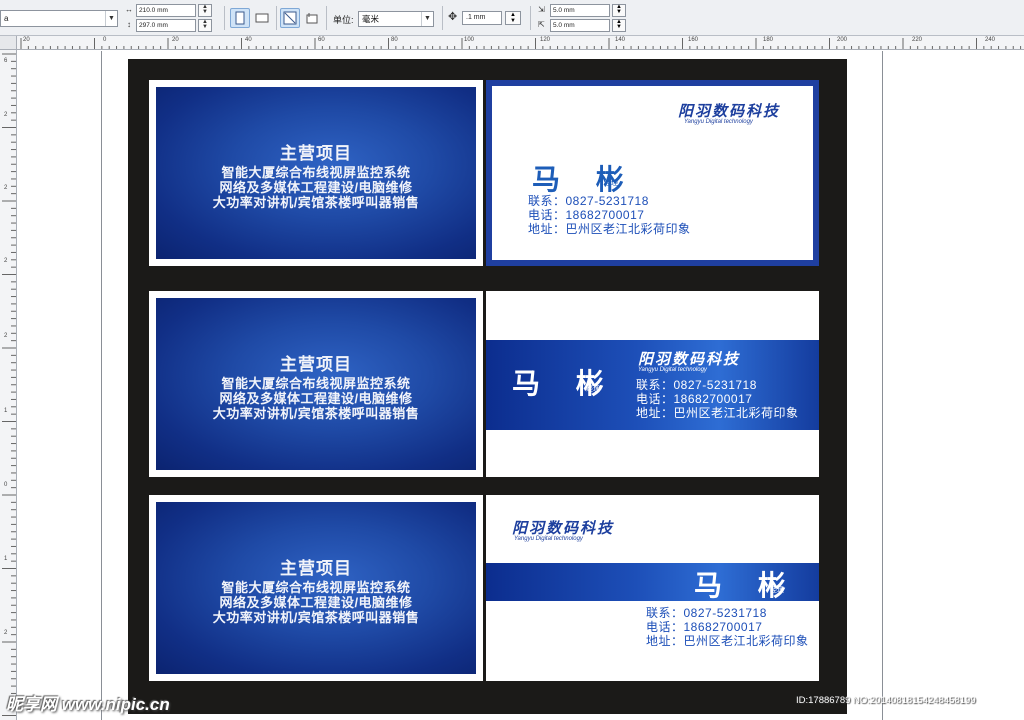 This screenshot has width=1024, height=720. I want to click on duplicate-y-field: 5.0 mm, so click(580, 25).